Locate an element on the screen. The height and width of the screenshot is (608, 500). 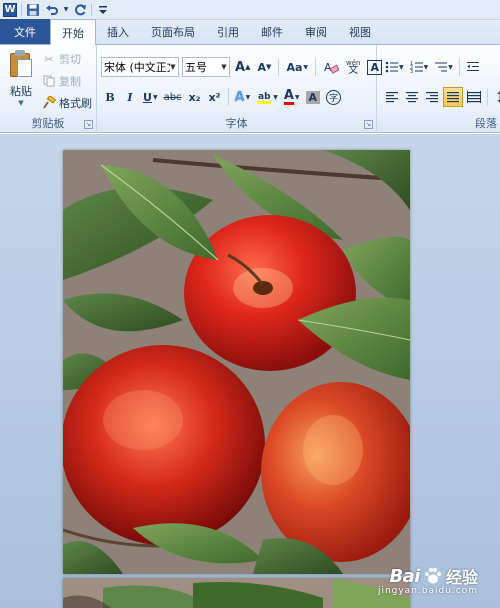
distributed-icon is located at coordinates (474, 97).